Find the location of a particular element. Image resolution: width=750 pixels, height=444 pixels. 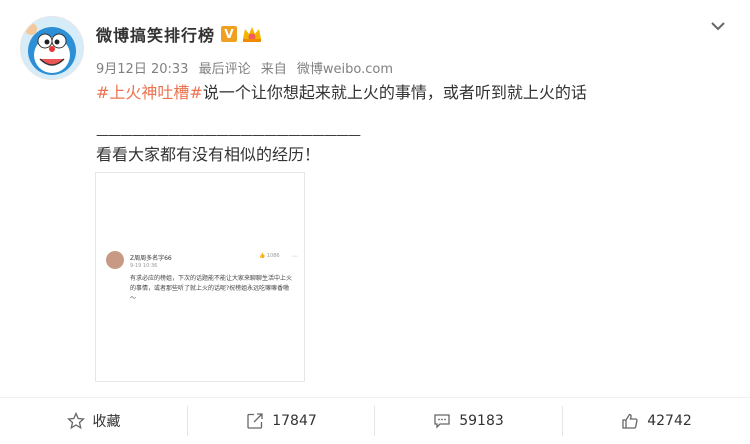

thumbs-up-icon is located at coordinates (630, 421).